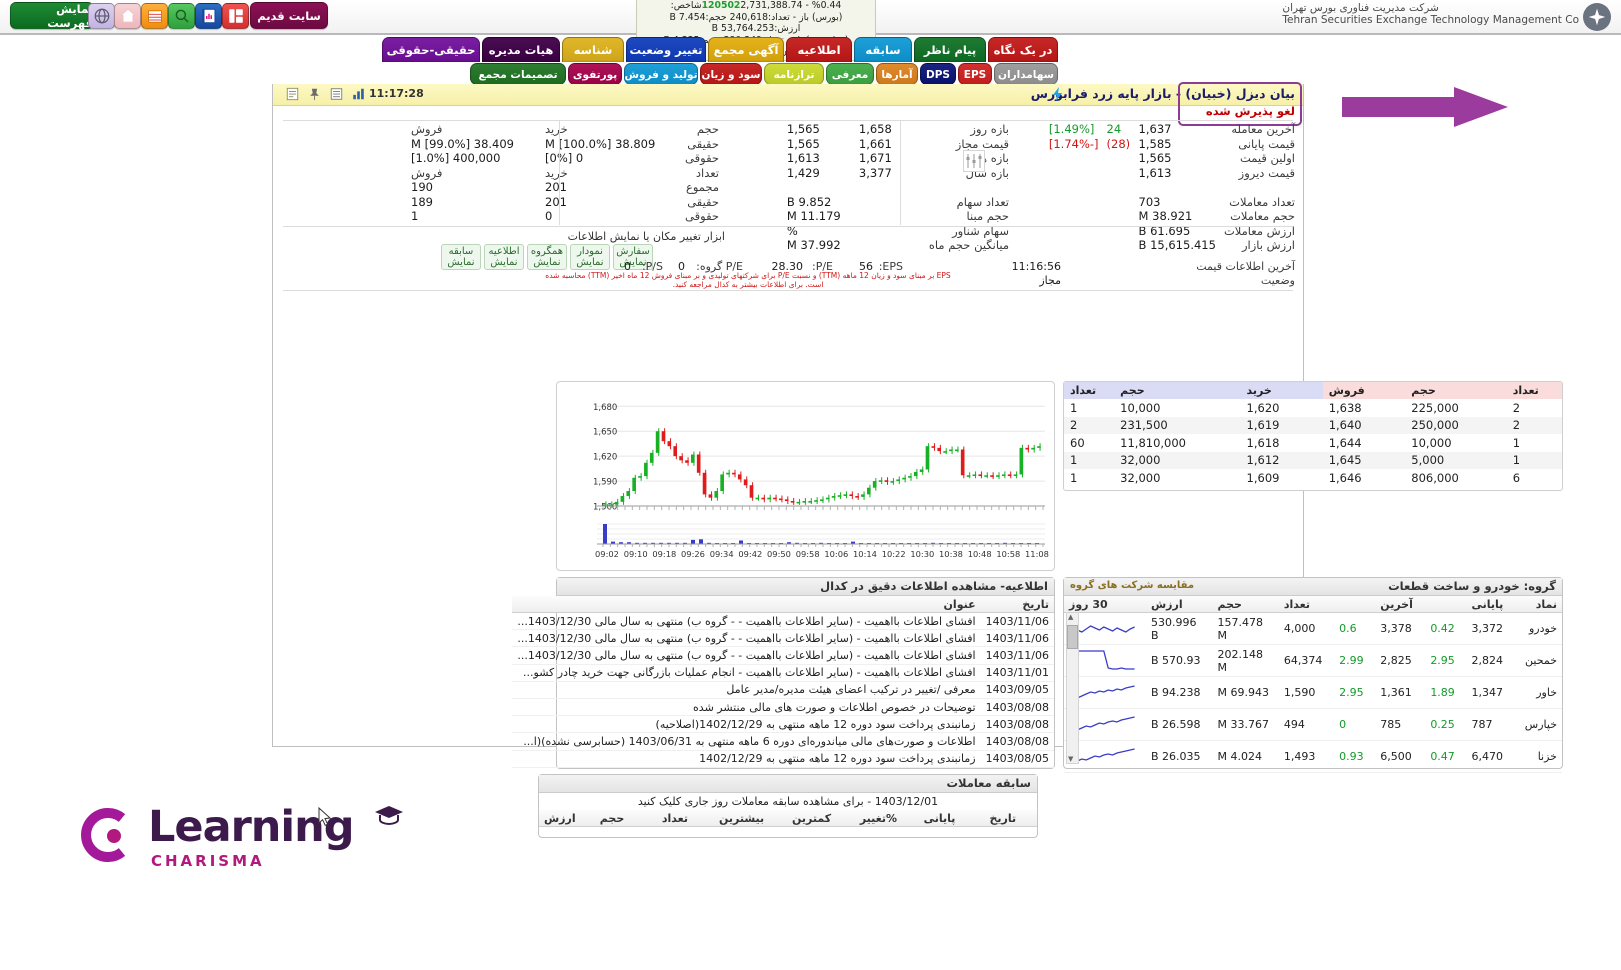 The image size is (1621, 970). Describe the element at coordinates (746, 49) in the screenshot. I see `nav-tab-5: آگهی مجمع` at that location.